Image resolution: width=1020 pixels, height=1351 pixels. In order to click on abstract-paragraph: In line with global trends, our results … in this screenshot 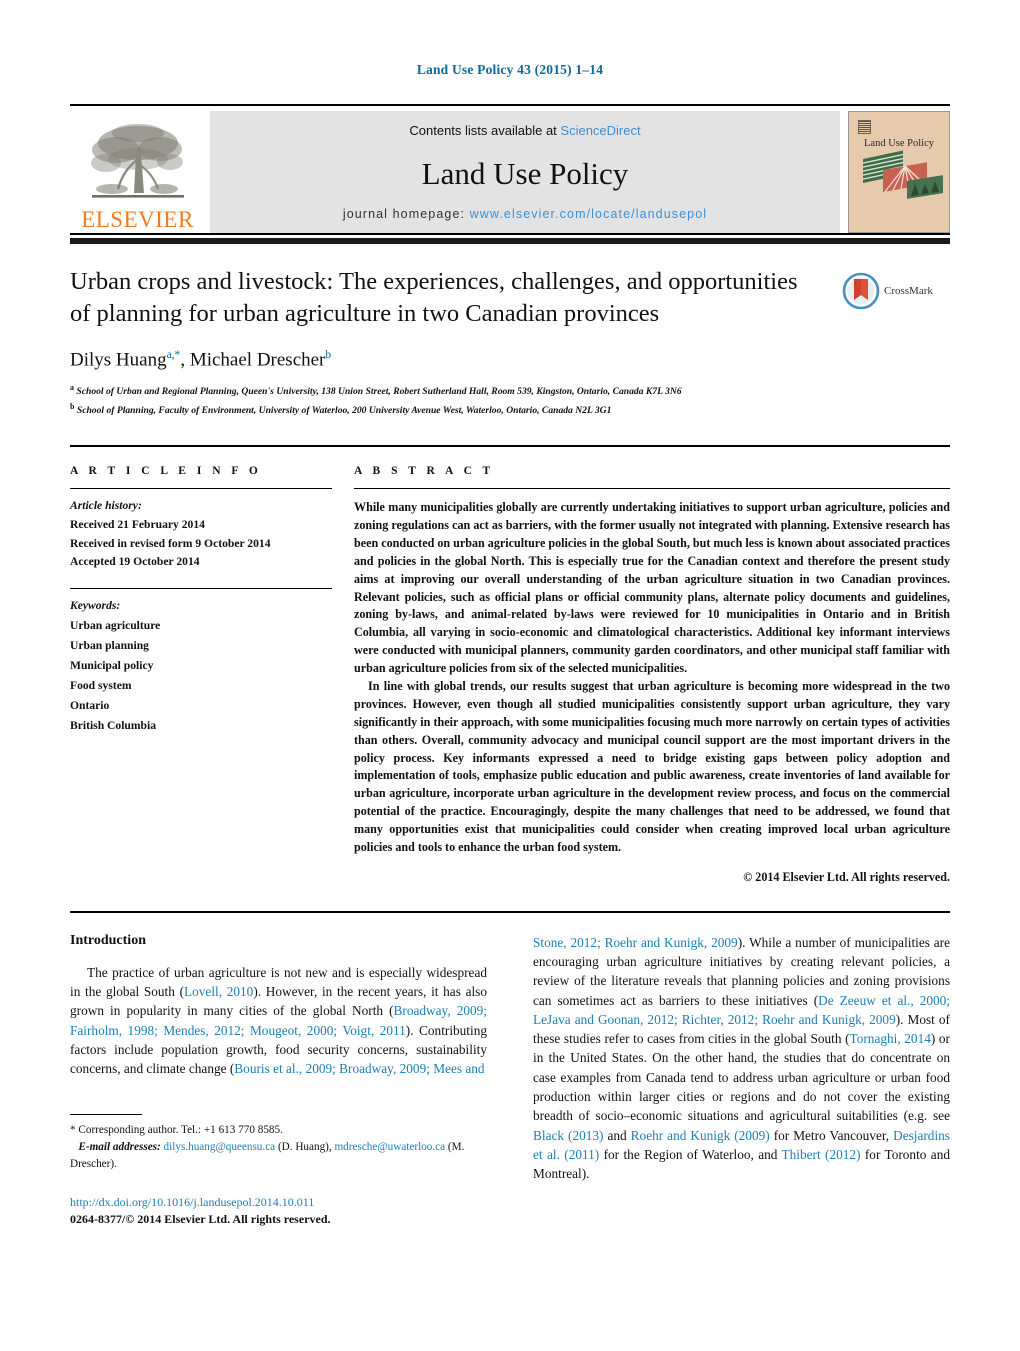, I will do `click(652, 766)`.